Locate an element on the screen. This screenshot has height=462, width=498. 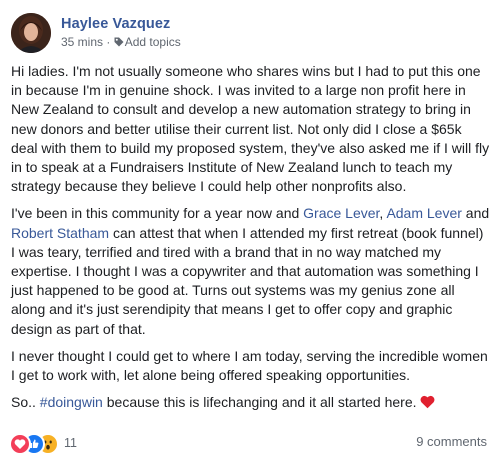
love-reaction-icon is located at coordinates (20, 444).